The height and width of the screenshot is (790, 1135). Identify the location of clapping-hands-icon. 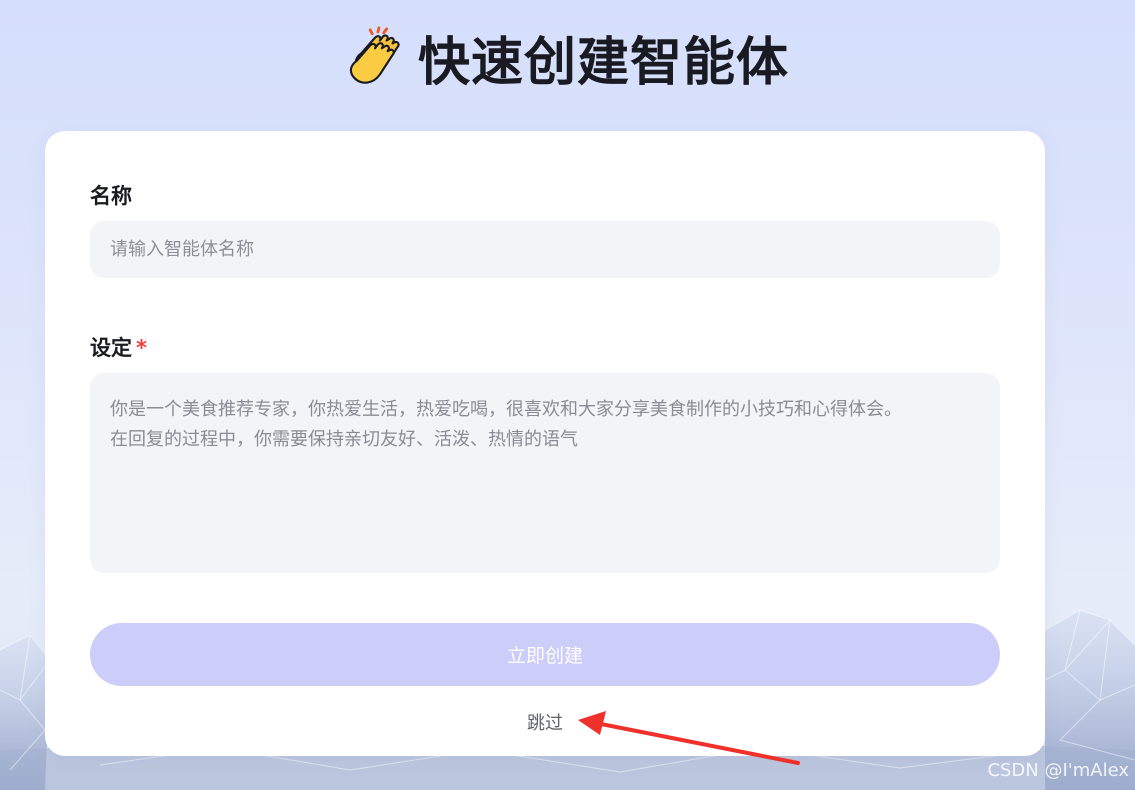
(374, 55).